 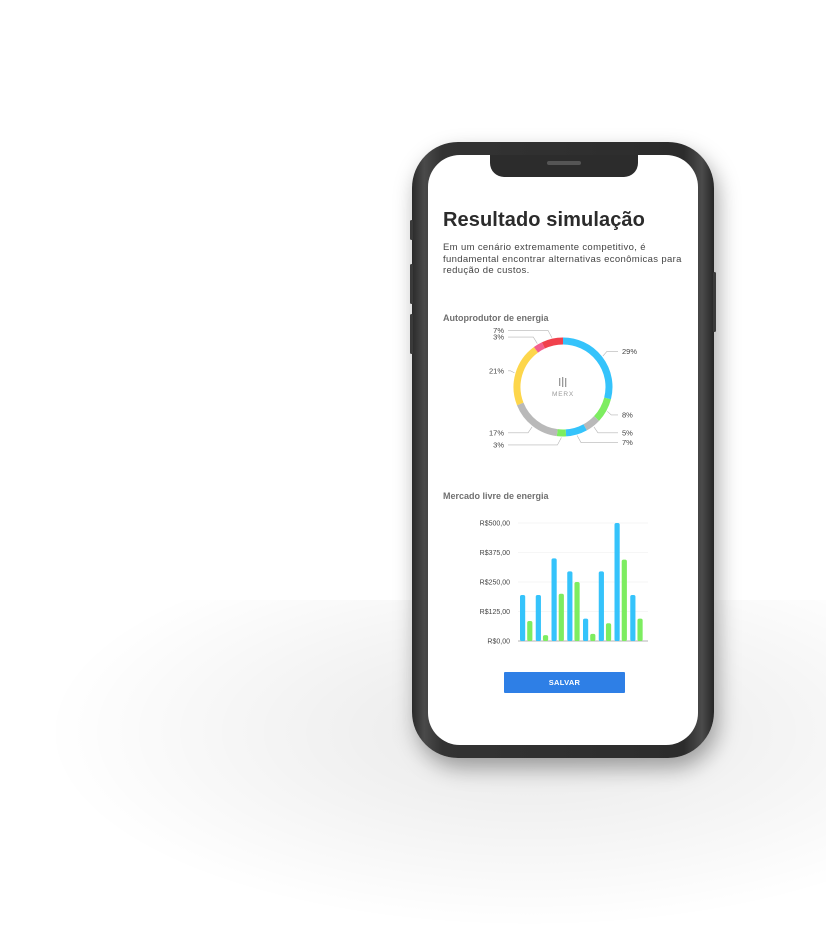 I want to click on donut-slice-label: 29%, so click(x=629, y=351).